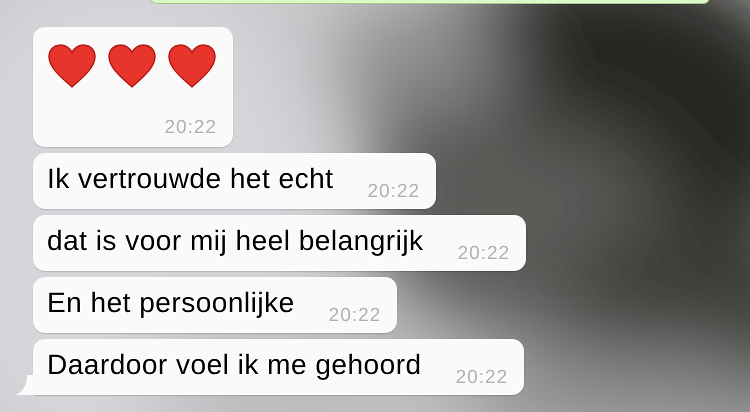 This screenshot has height=412, width=750. Describe the element at coordinates (171, 303) in the screenshot. I see `message-text: En het persoonlijke` at that location.